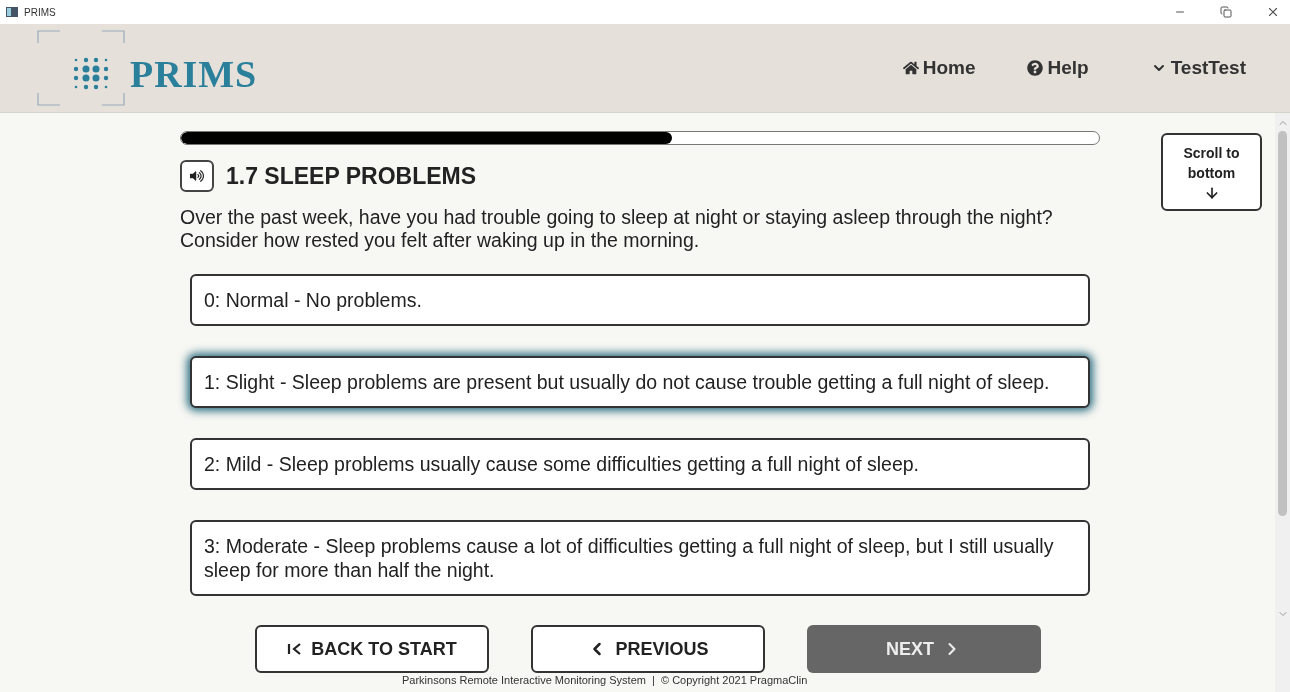  What do you see at coordinates (1226, 12) in the screenshot?
I see `restore-icon` at bounding box center [1226, 12].